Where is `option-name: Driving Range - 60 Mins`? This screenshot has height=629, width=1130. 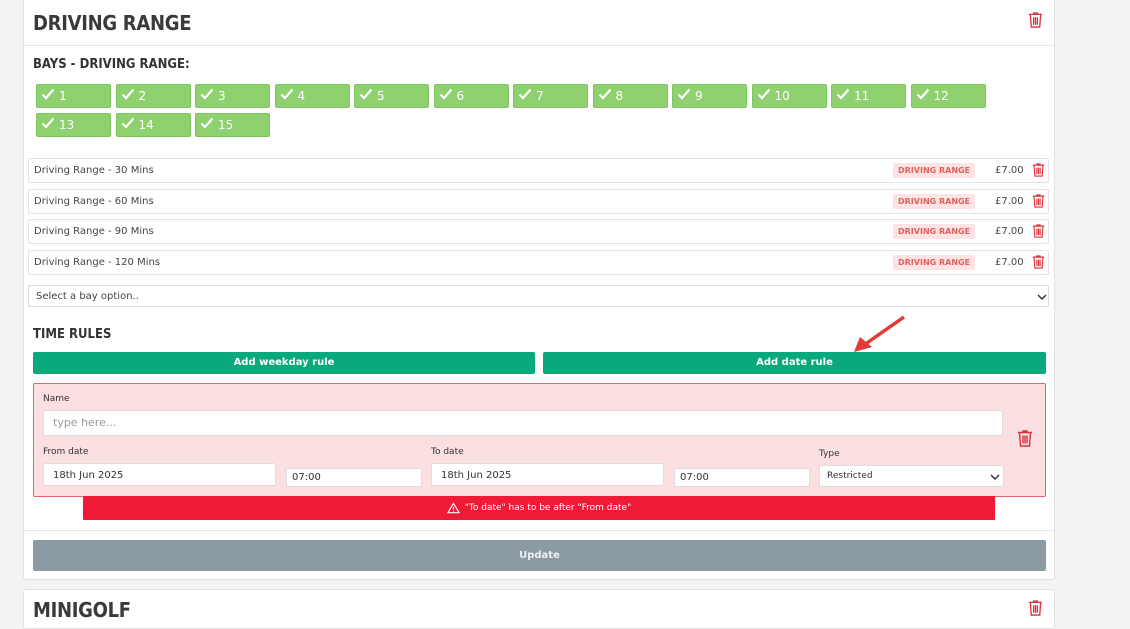
option-name: Driving Range - 60 Mins is located at coordinates (94, 201).